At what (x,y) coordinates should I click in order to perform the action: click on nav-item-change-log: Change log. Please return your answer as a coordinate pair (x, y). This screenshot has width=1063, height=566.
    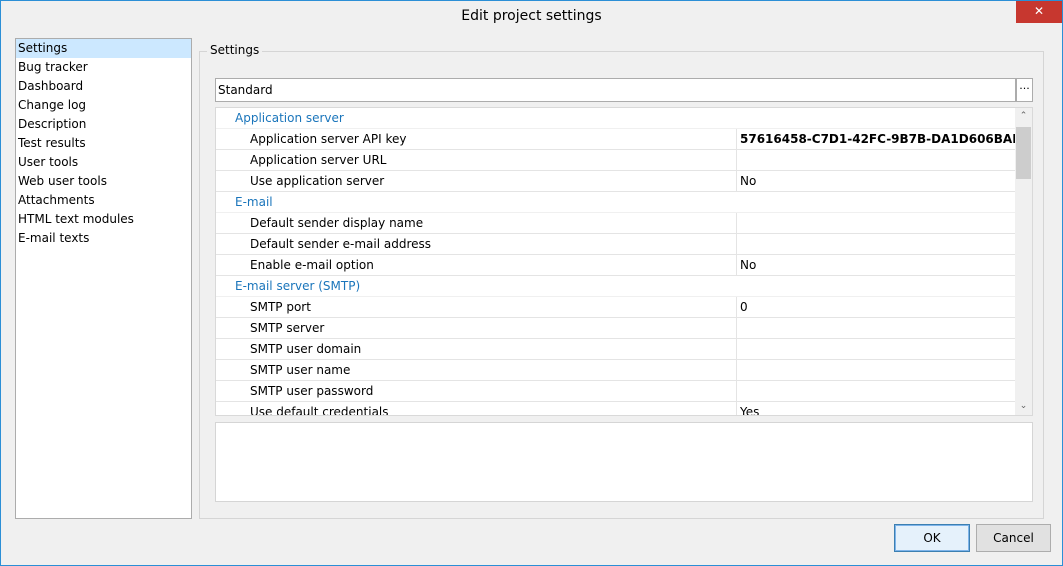
    Looking at the image, I should click on (103, 105).